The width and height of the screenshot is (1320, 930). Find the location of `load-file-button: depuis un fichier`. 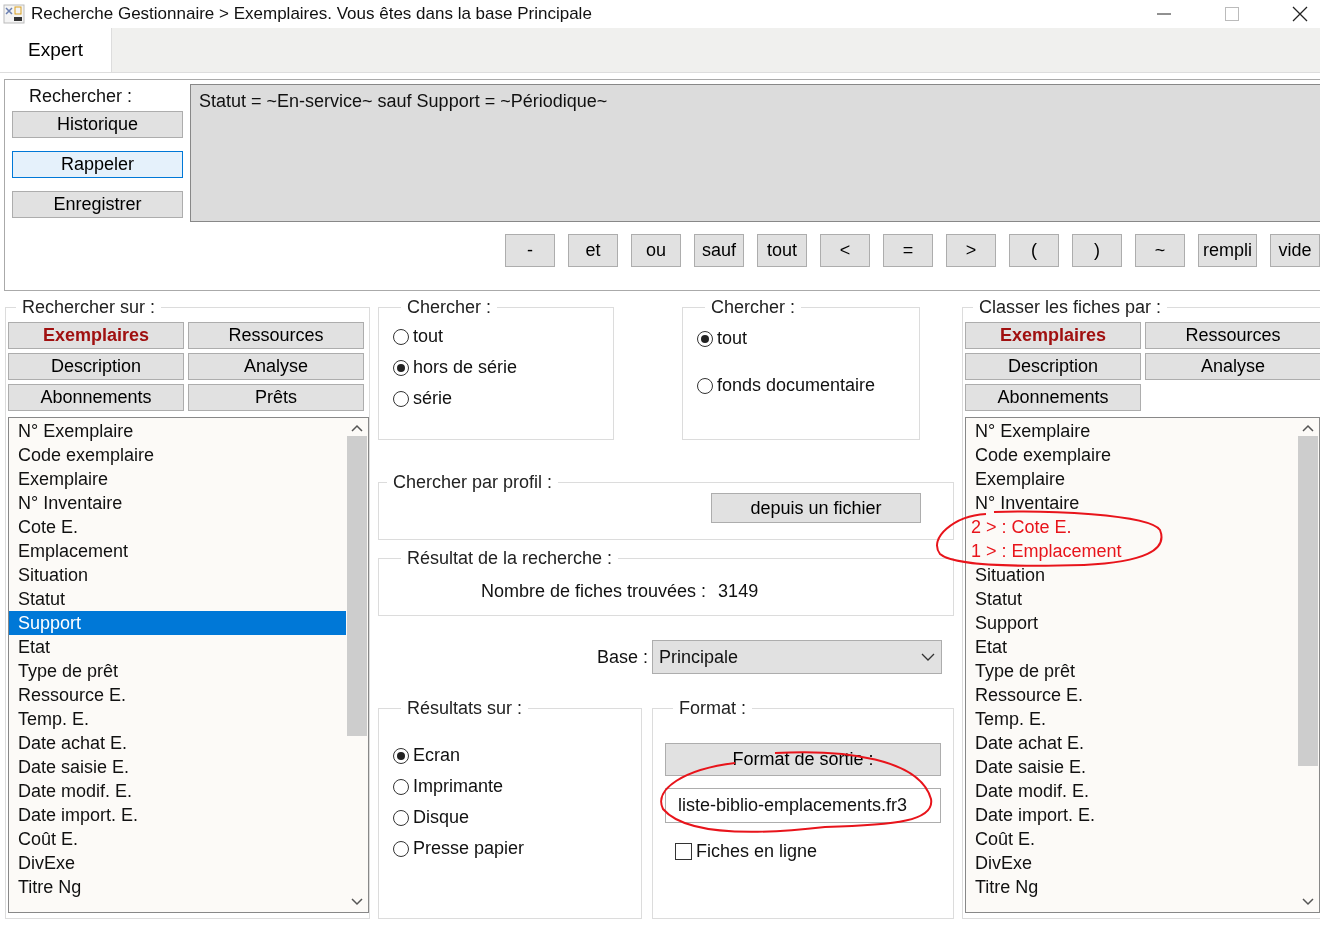

load-file-button: depuis un fichier is located at coordinates (816, 508).